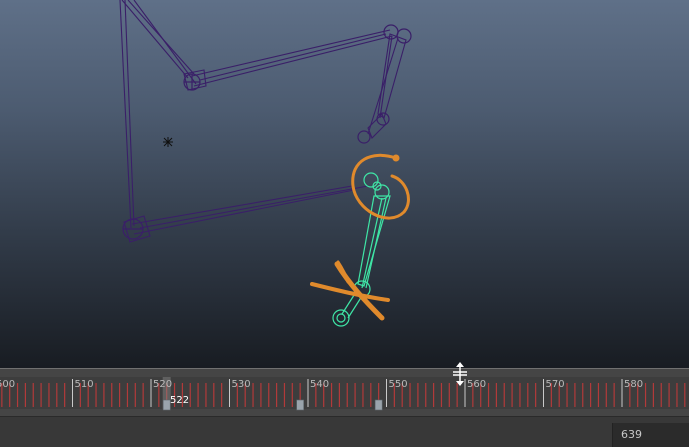 Image resolution: width=689 pixels, height=447 pixels. What do you see at coordinates (246, 214) in the screenshot?
I see `rig-lower-chain` at bounding box center [246, 214].